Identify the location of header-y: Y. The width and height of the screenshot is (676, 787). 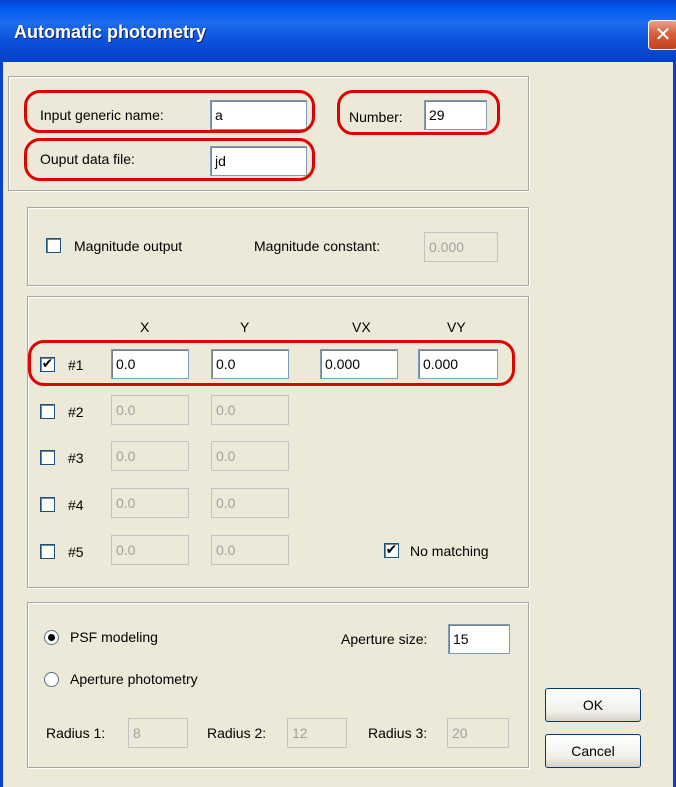
(245, 327).